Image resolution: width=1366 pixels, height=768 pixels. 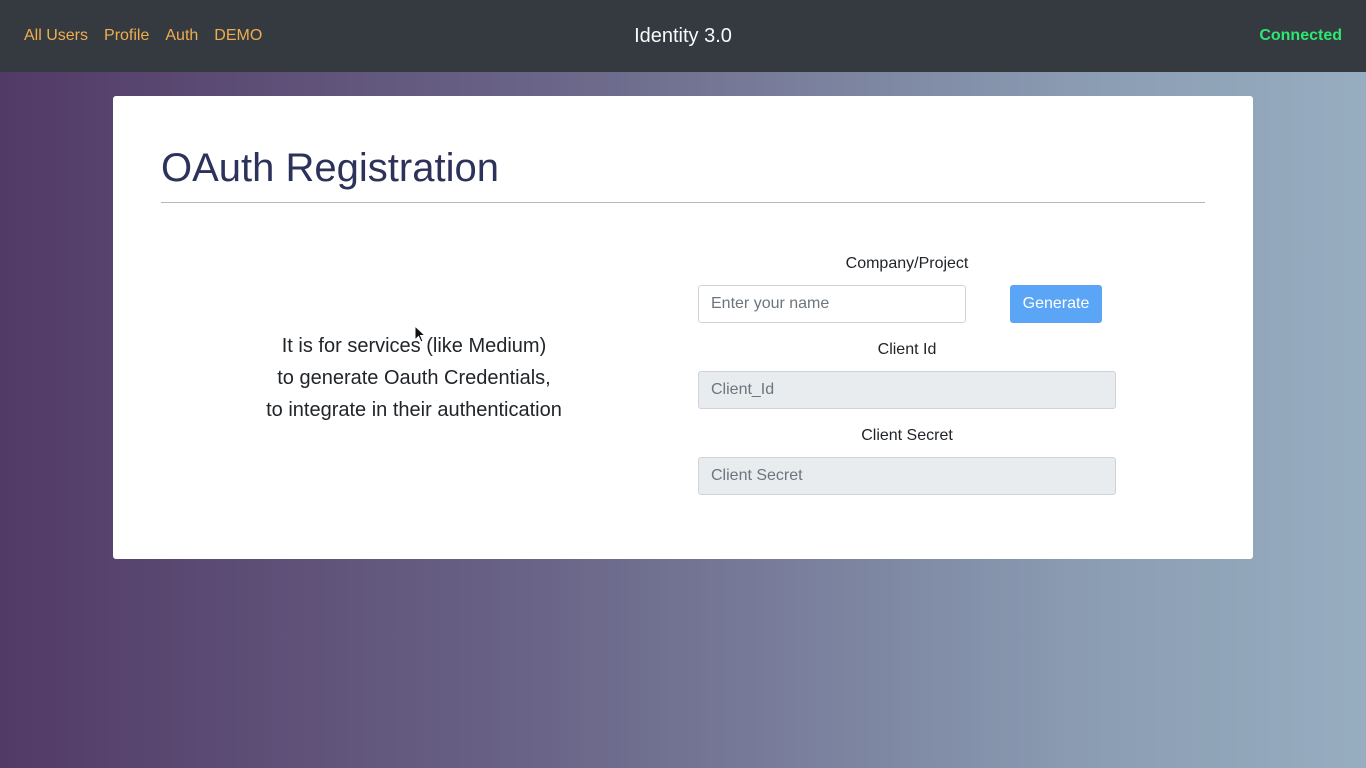 I want to click on nav-link-profile: Profile, so click(x=126, y=36).